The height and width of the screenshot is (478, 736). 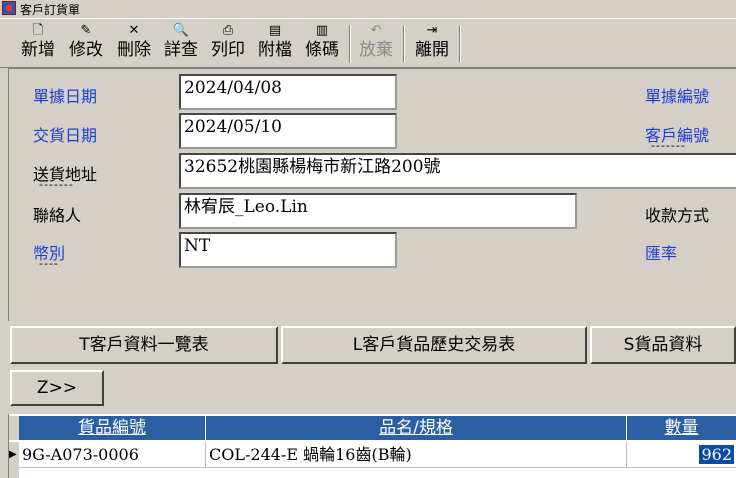 I want to click on edit-icon: ✎, so click(x=86, y=30).